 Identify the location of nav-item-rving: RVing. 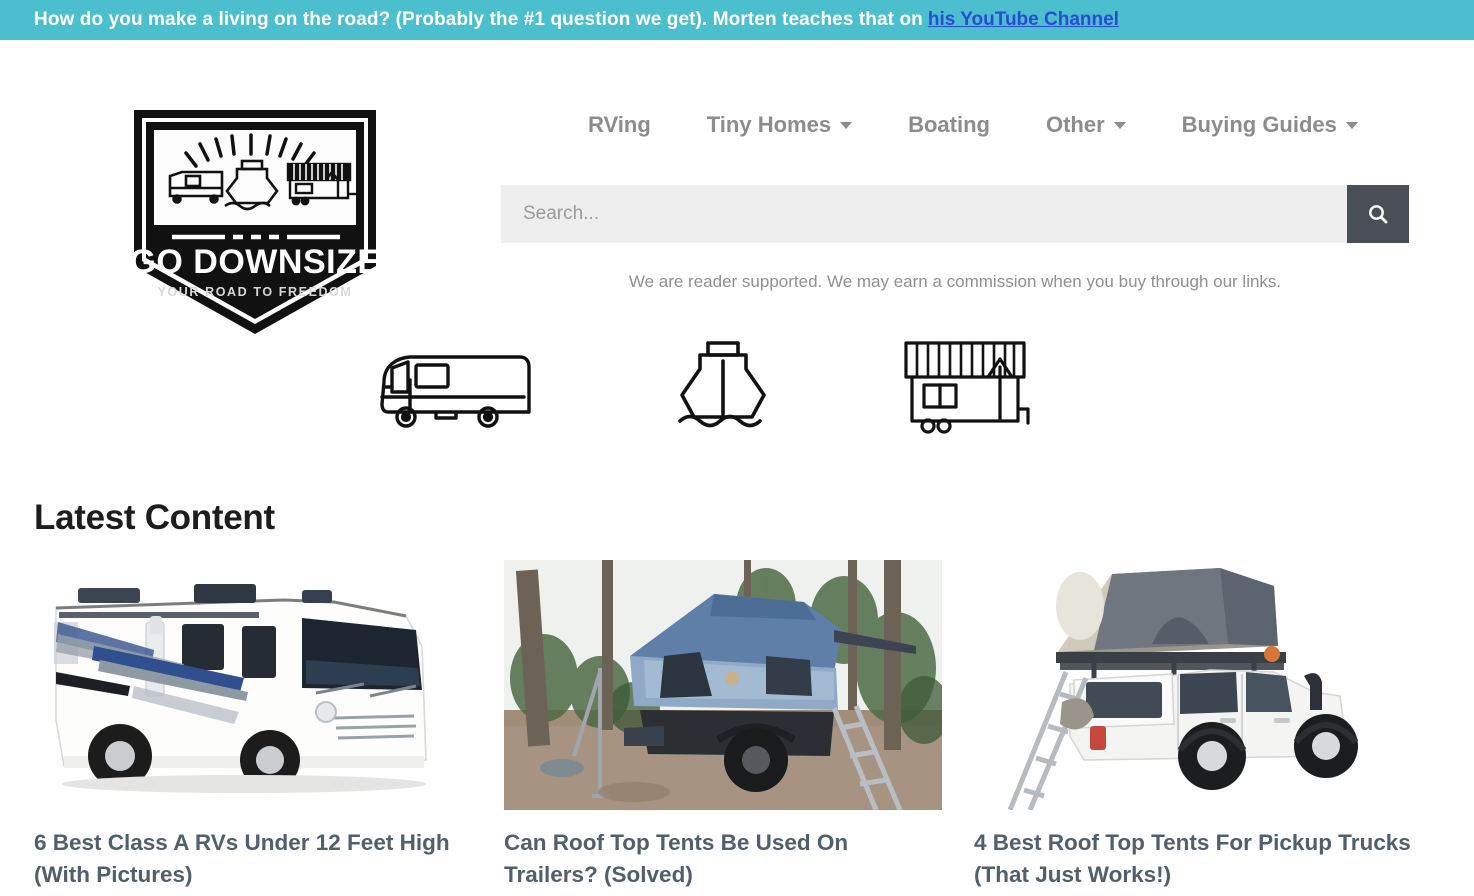
(619, 125).